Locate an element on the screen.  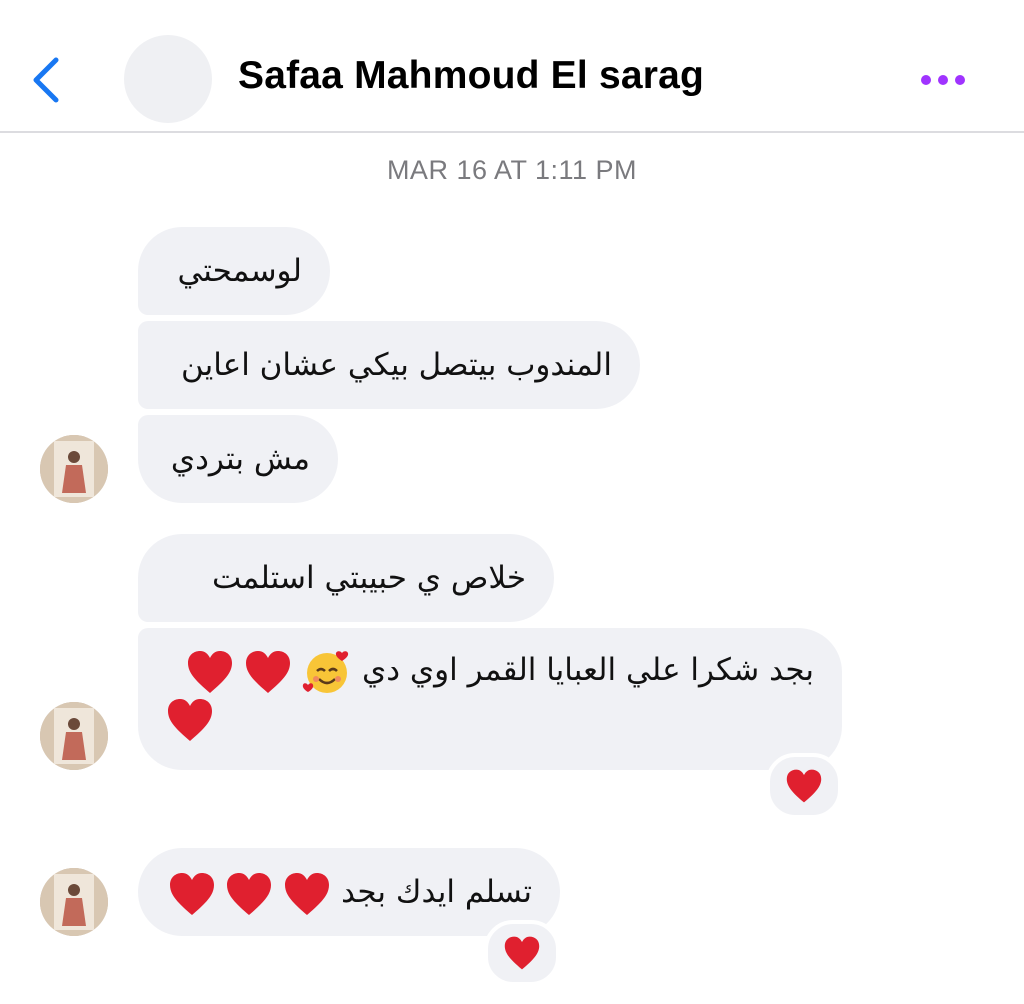
message-bubble: خلاص ي حبيبتي استلمت is located at coordinates (346, 578).